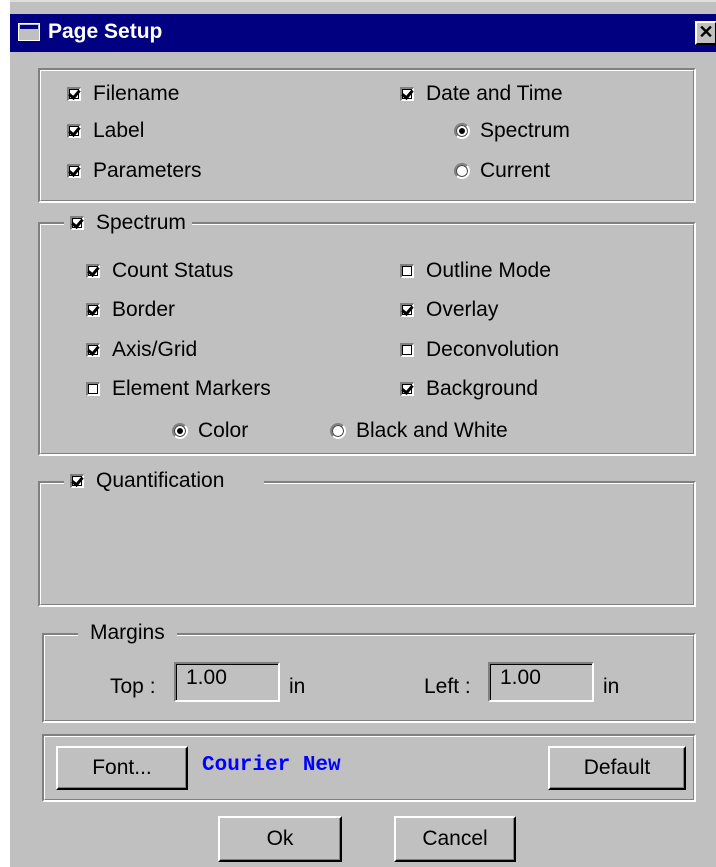 This screenshot has width=716, height=867. Describe the element at coordinates (155, 349) in the screenshot. I see `axis-grid-label: Axis/Grid` at that location.